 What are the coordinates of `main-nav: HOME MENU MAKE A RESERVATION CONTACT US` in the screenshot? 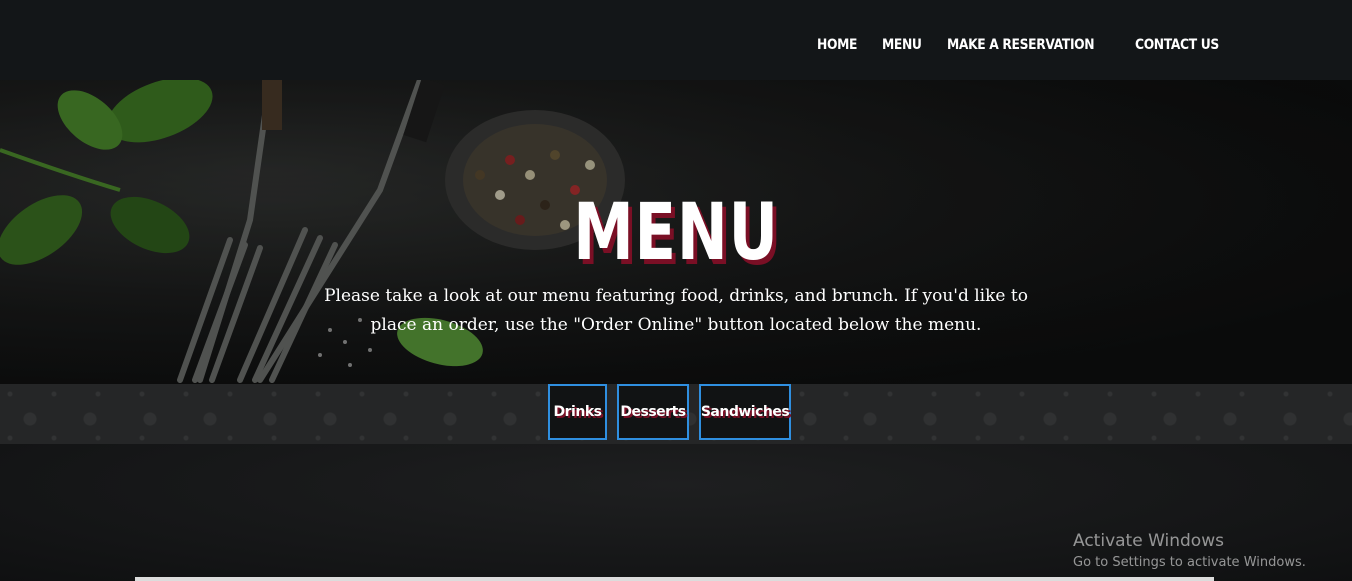 It's located at (1023, 45).